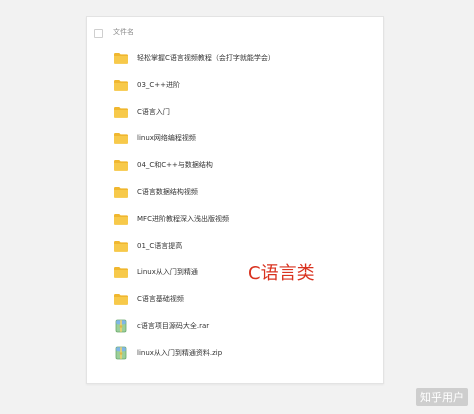  Describe the element at coordinates (160, 299) in the screenshot. I see `file-name: C语言基础视频` at that location.